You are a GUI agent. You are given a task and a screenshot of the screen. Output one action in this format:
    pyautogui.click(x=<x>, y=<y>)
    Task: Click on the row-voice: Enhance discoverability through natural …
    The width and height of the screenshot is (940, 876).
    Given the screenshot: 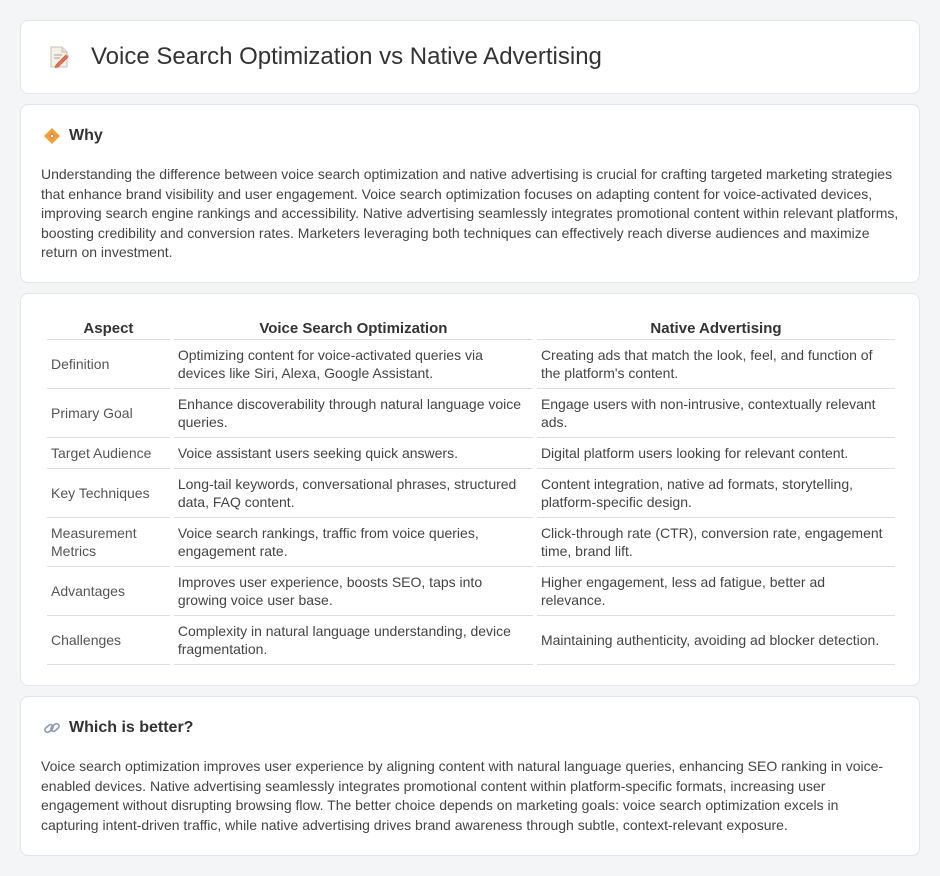 What is the action you would take?
    pyautogui.click(x=353, y=413)
    